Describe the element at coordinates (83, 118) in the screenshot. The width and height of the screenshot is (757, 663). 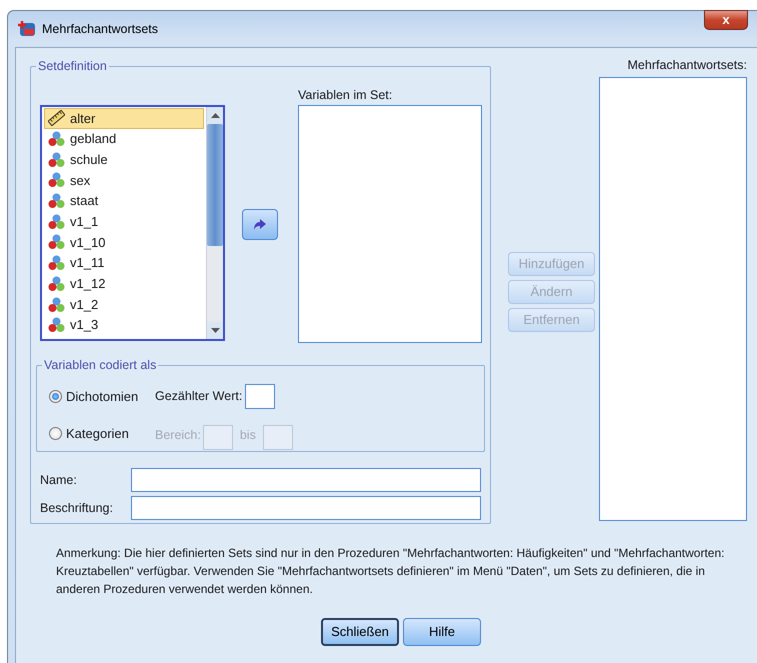
I see `variable-name: alter` at that location.